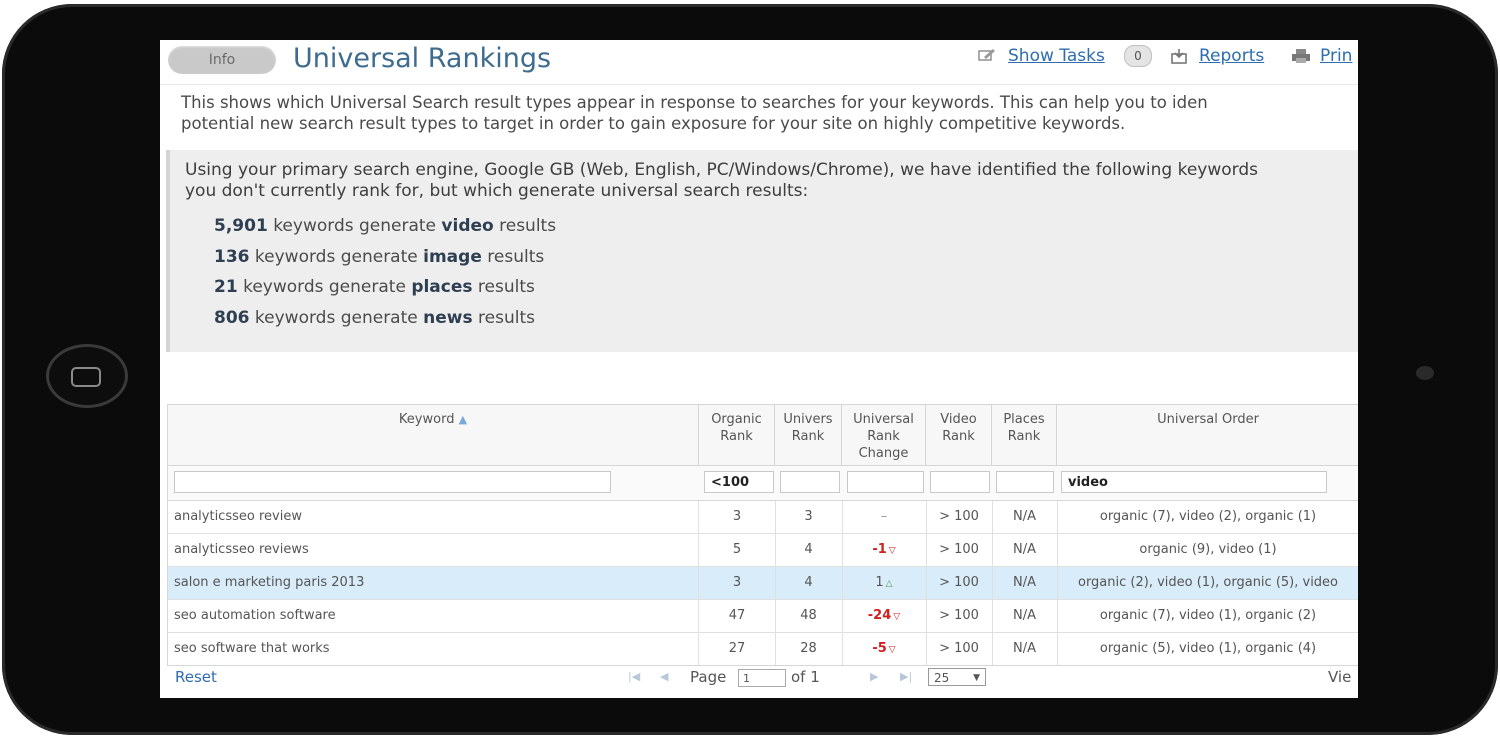 The image size is (1500, 739). Describe the element at coordinates (739, 482) in the screenshot. I see `organic-rank-filter-input: <100` at that location.